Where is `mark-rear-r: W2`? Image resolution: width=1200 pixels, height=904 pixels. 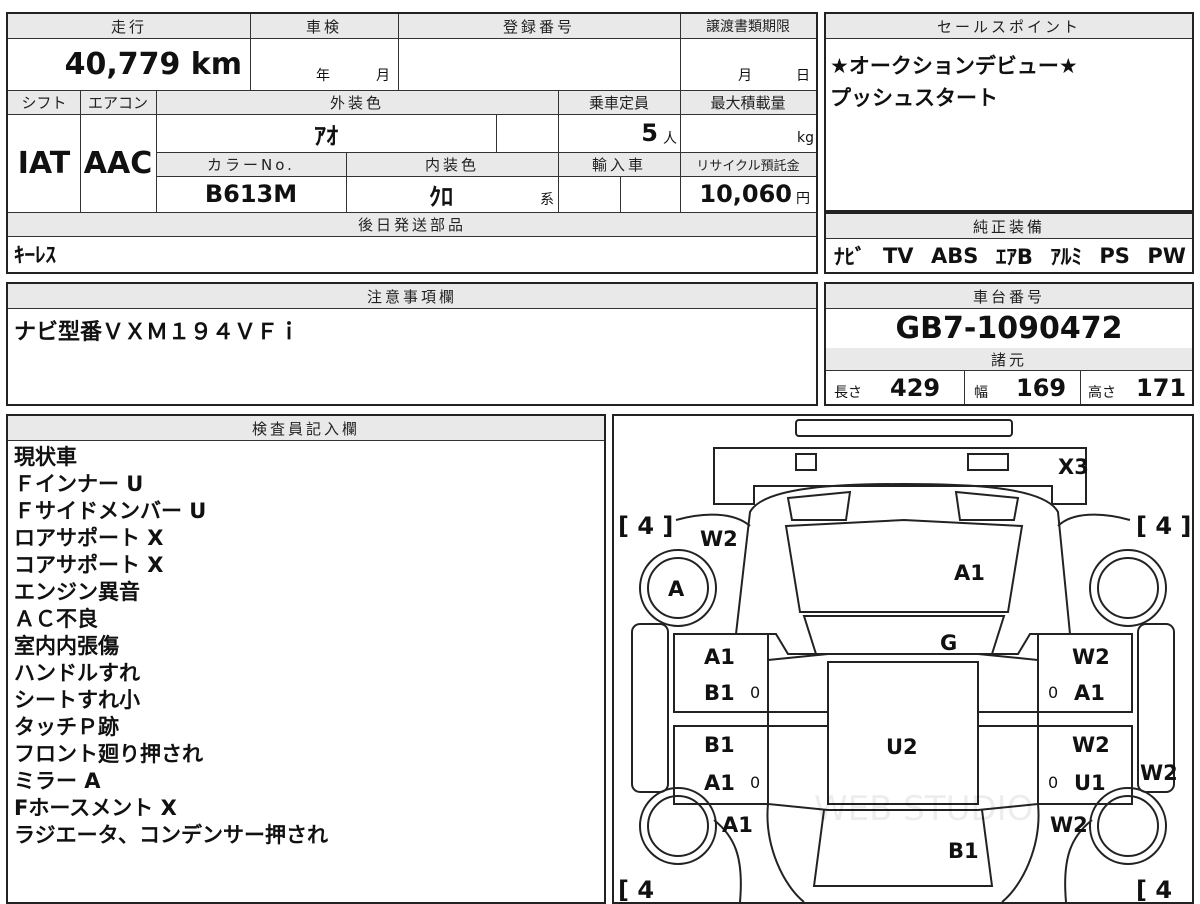
mark-rear-r: W2 is located at coordinates (1069, 825).